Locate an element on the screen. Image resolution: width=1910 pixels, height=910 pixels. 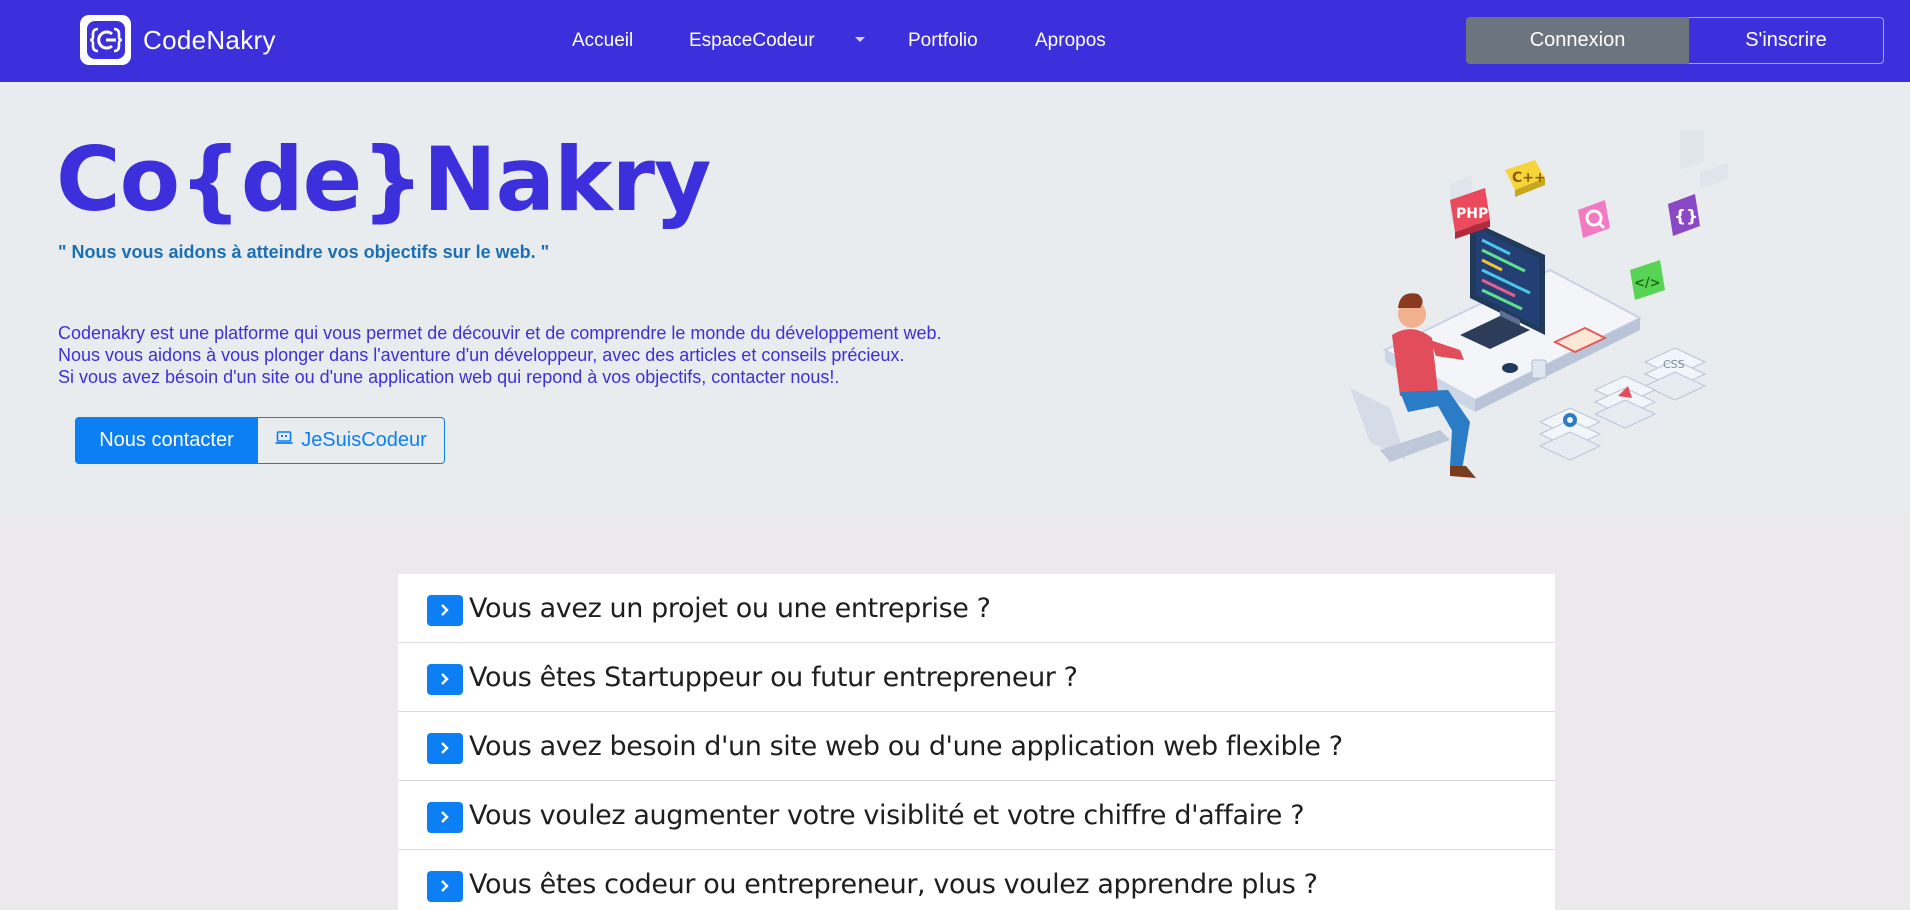
nav-link-portfolio: Portfolio is located at coordinates (943, 41).